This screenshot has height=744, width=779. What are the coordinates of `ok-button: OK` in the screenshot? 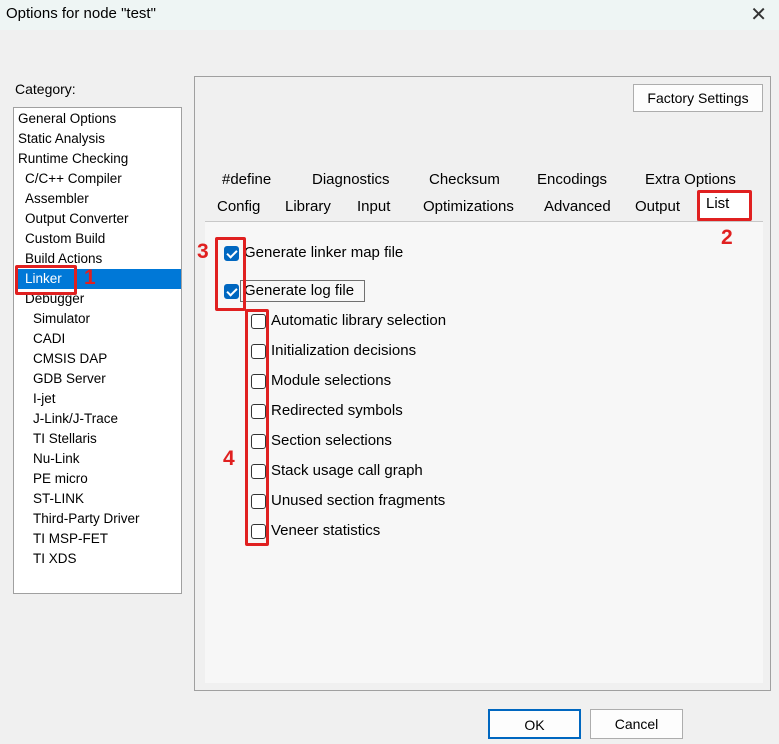 It's located at (534, 724).